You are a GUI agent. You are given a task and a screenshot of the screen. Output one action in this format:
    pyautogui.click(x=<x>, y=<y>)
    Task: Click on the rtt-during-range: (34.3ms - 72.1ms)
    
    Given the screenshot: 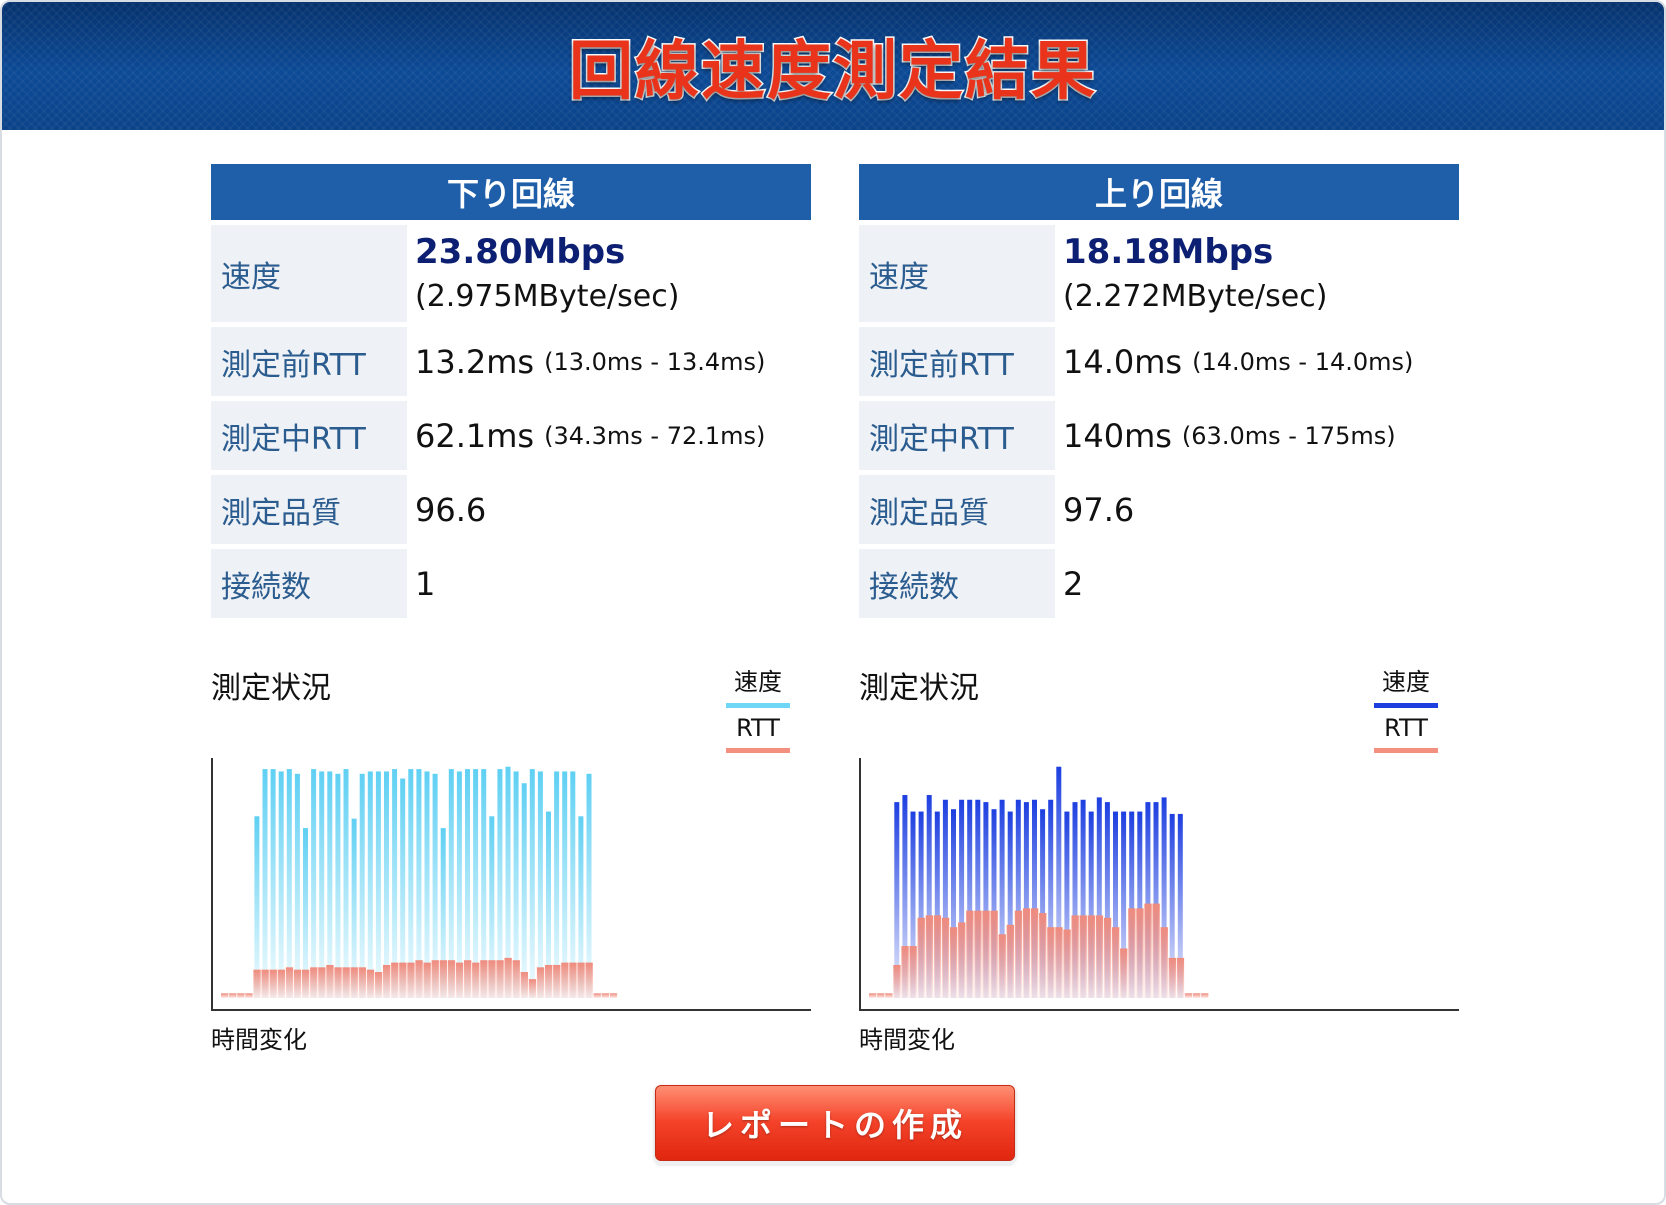 What is the action you would take?
    pyautogui.click(x=655, y=435)
    